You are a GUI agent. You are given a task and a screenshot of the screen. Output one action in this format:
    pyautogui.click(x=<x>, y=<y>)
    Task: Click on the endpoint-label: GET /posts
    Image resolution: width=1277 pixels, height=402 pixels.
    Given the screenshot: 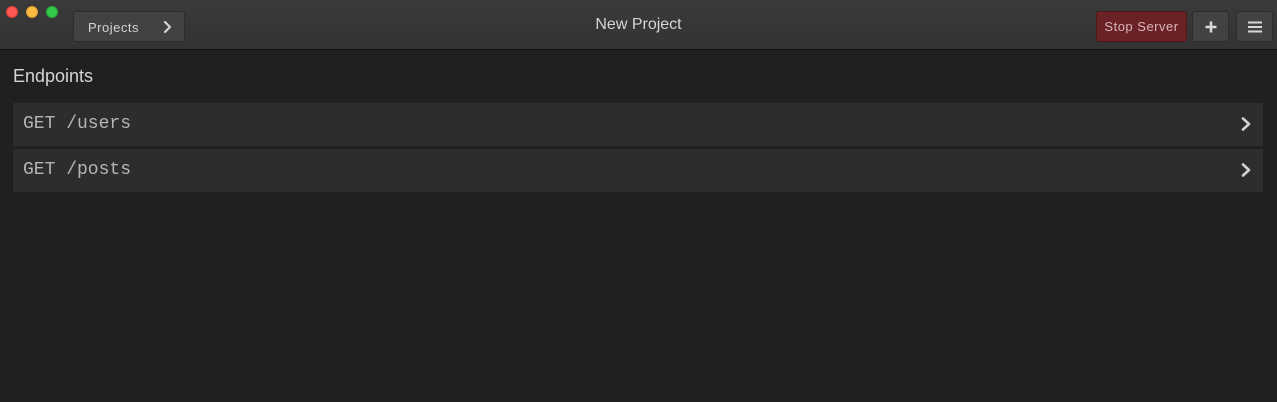 What is the action you would take?
    pyautogui.click(x=77, y=170)
    